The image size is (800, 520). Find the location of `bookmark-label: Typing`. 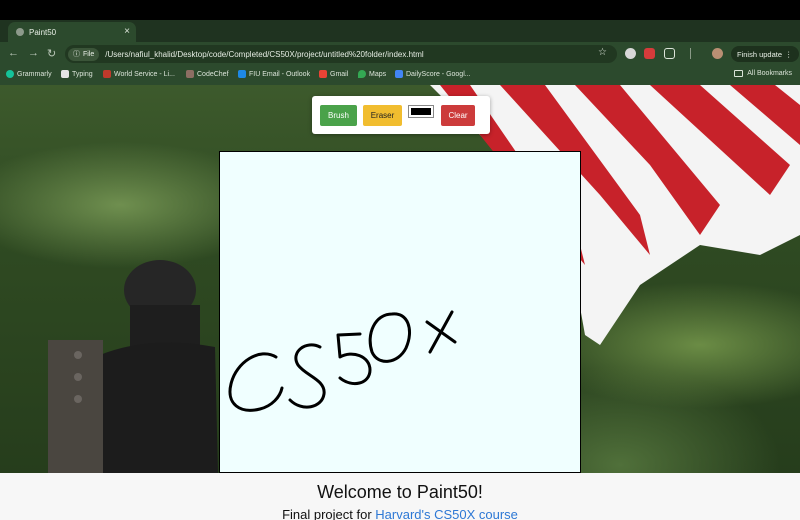

bookmark-label: Typing is located at coordinates (82, 74).